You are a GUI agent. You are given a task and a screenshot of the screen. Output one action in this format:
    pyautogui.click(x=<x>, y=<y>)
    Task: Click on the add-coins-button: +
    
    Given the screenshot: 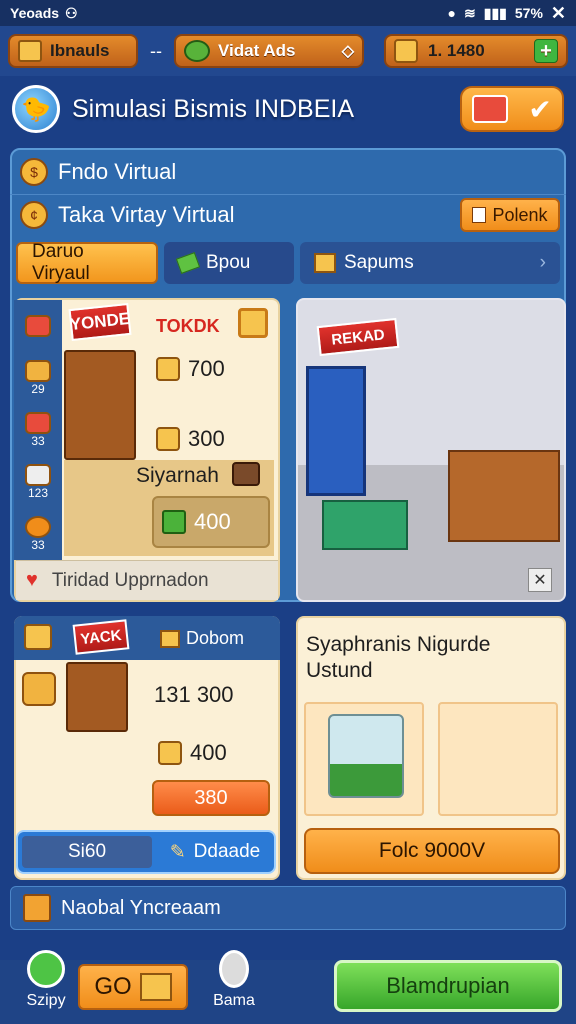 What is the action you would take?
    pyautogui.click(x=546, y=51)
    